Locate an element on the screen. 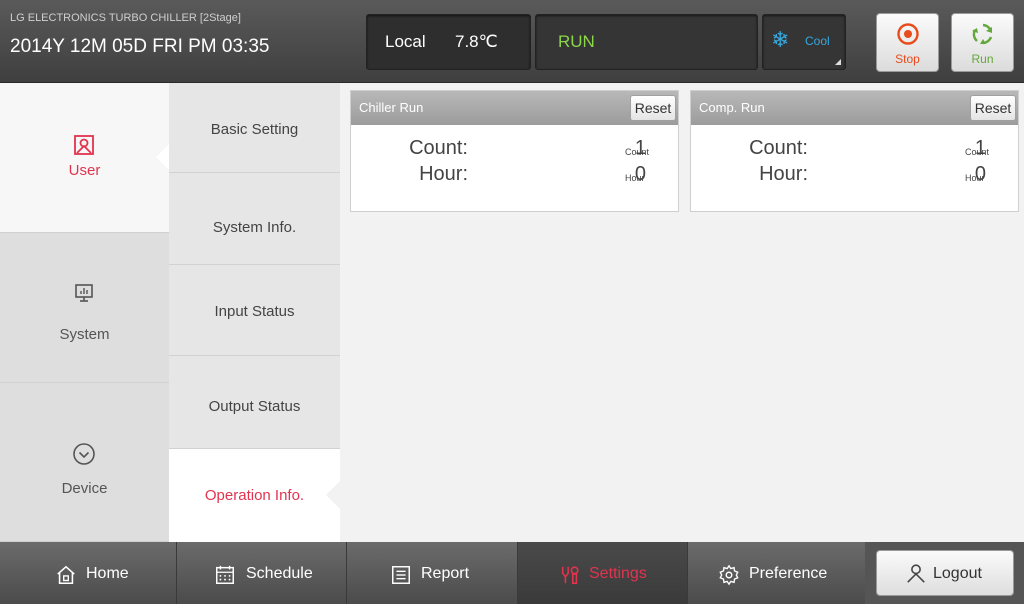 Image resolution: width=1024 pixels, height=604 pixels. run-status-panel: RUN is located at coordinates (646, 42).